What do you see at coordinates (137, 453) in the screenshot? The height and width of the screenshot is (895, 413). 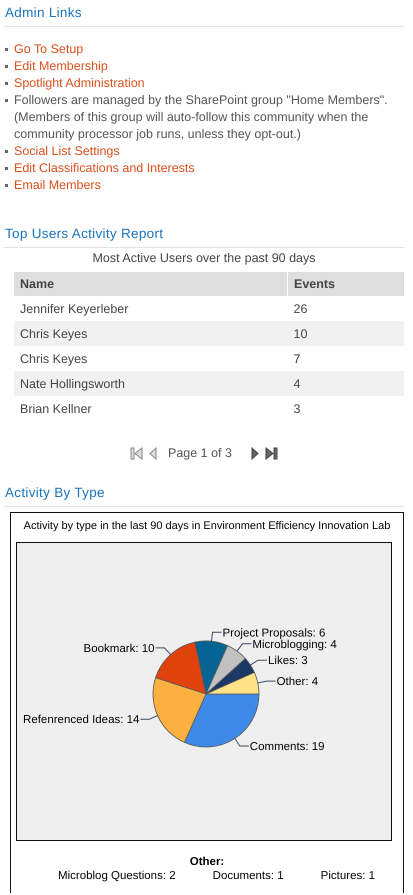 I see `first-page-icon` at bounding box center [137, 453].